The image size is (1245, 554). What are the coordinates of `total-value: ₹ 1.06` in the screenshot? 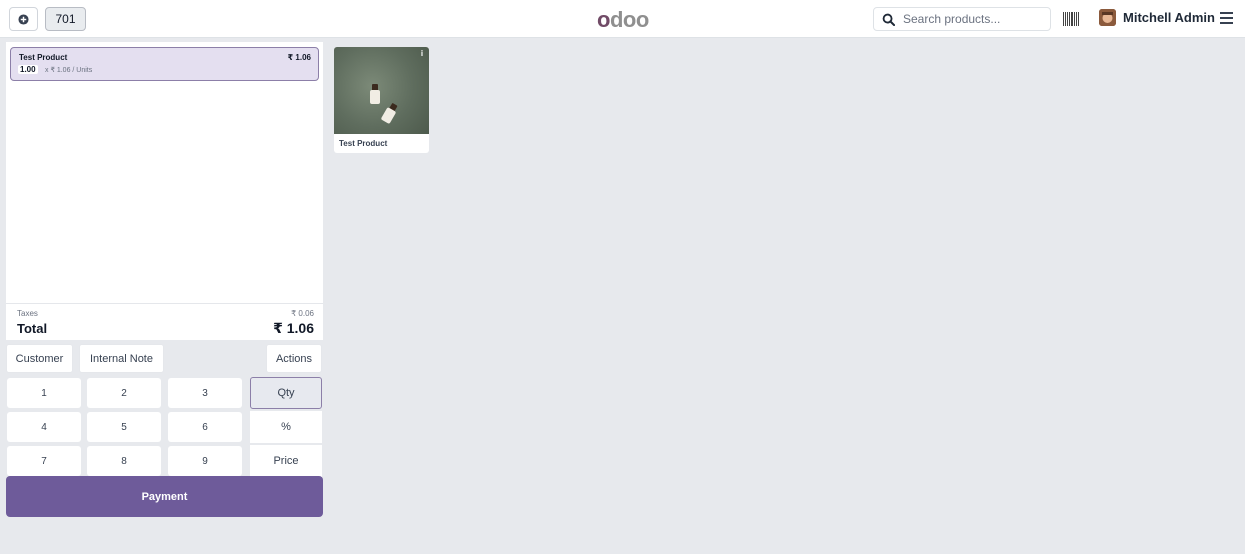 It's located at (293, 328).